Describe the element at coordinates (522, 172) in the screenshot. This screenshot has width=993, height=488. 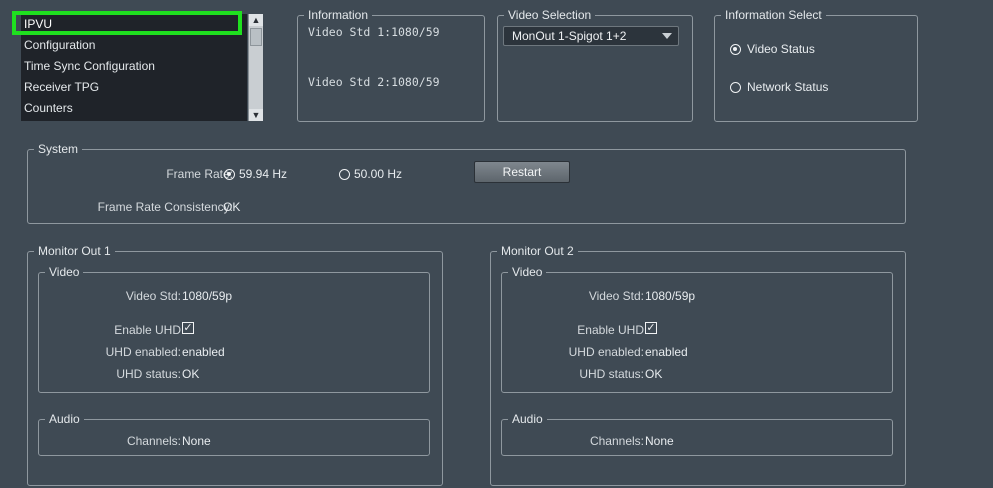
I see `restart-button: Restart` at that location.